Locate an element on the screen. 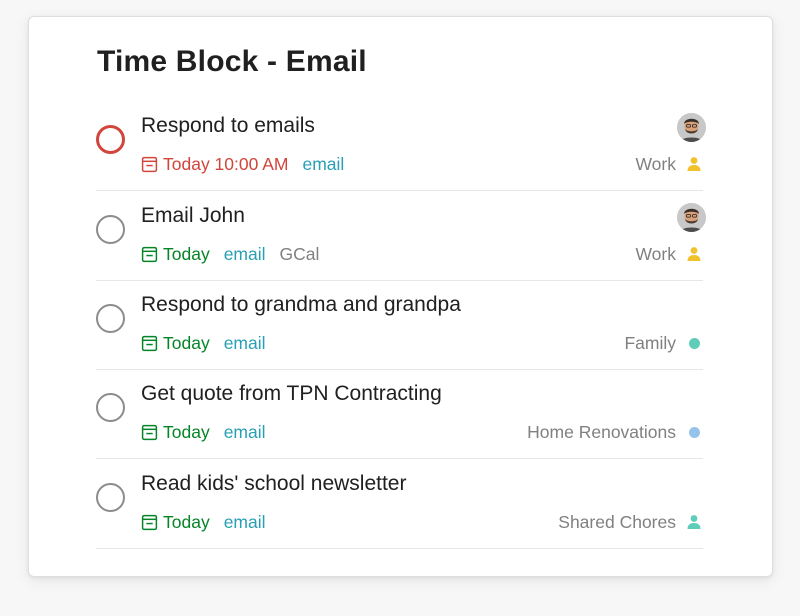 This screenshot has height=616, width=800. task-title: Read kids' school newsletter is located at coordinates (273, 484).